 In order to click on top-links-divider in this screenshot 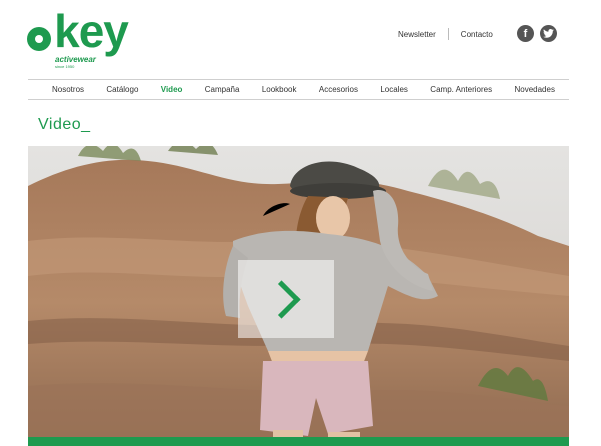, I will do `click(448, 34)`.